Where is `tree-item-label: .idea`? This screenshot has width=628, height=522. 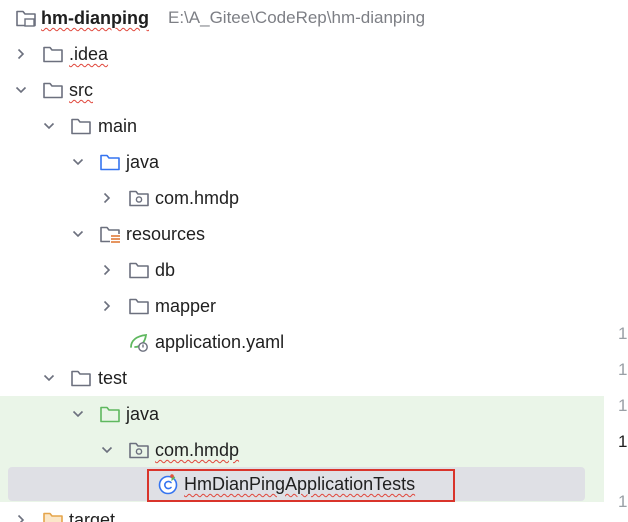 tree-item-label: .idea is located at coordinates (89, 54).